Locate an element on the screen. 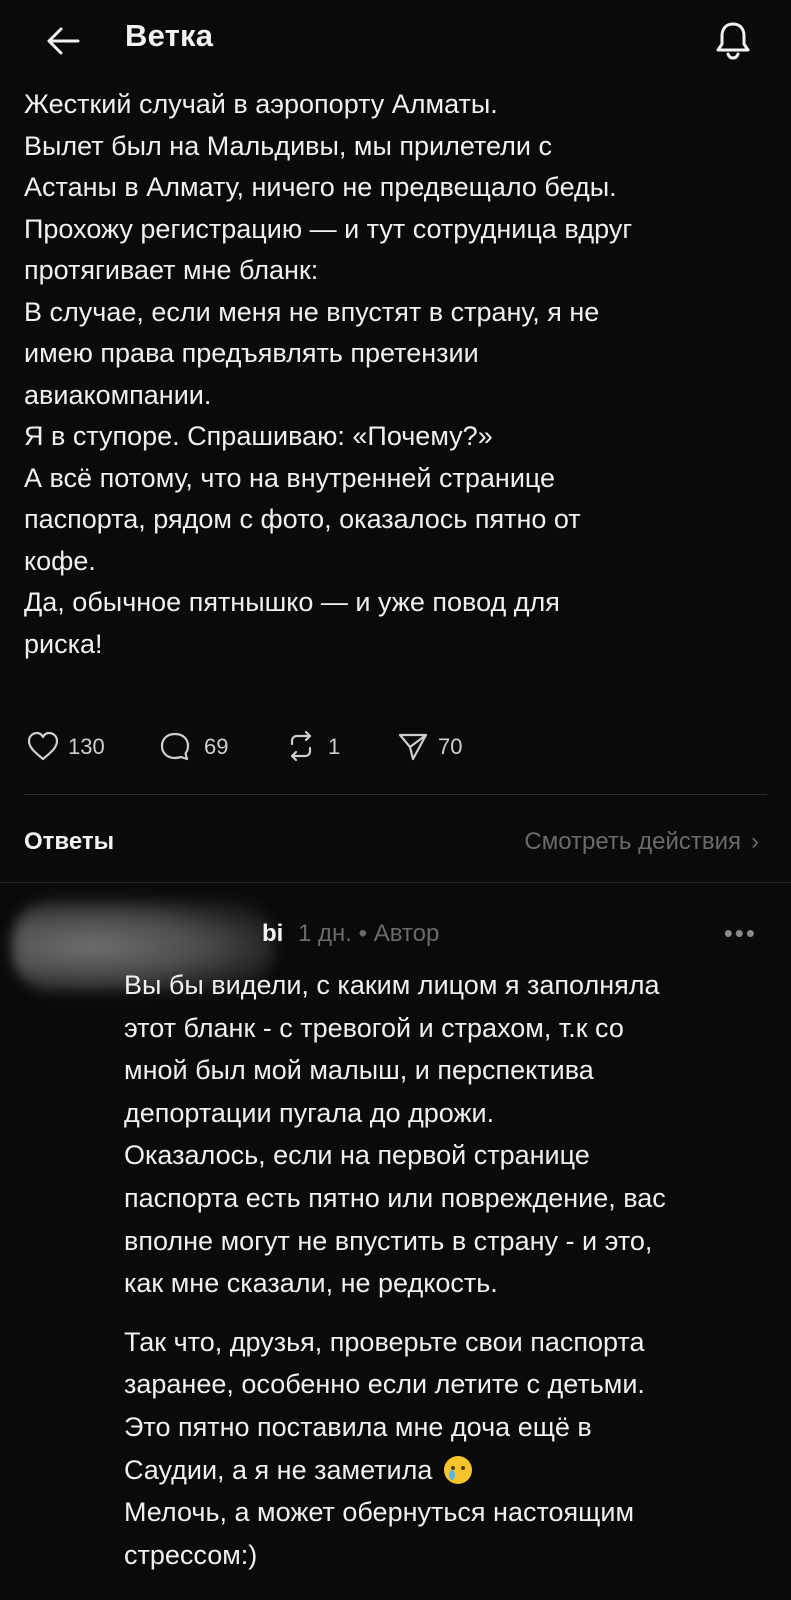  bell-icon is located at coordinates (733, 40).